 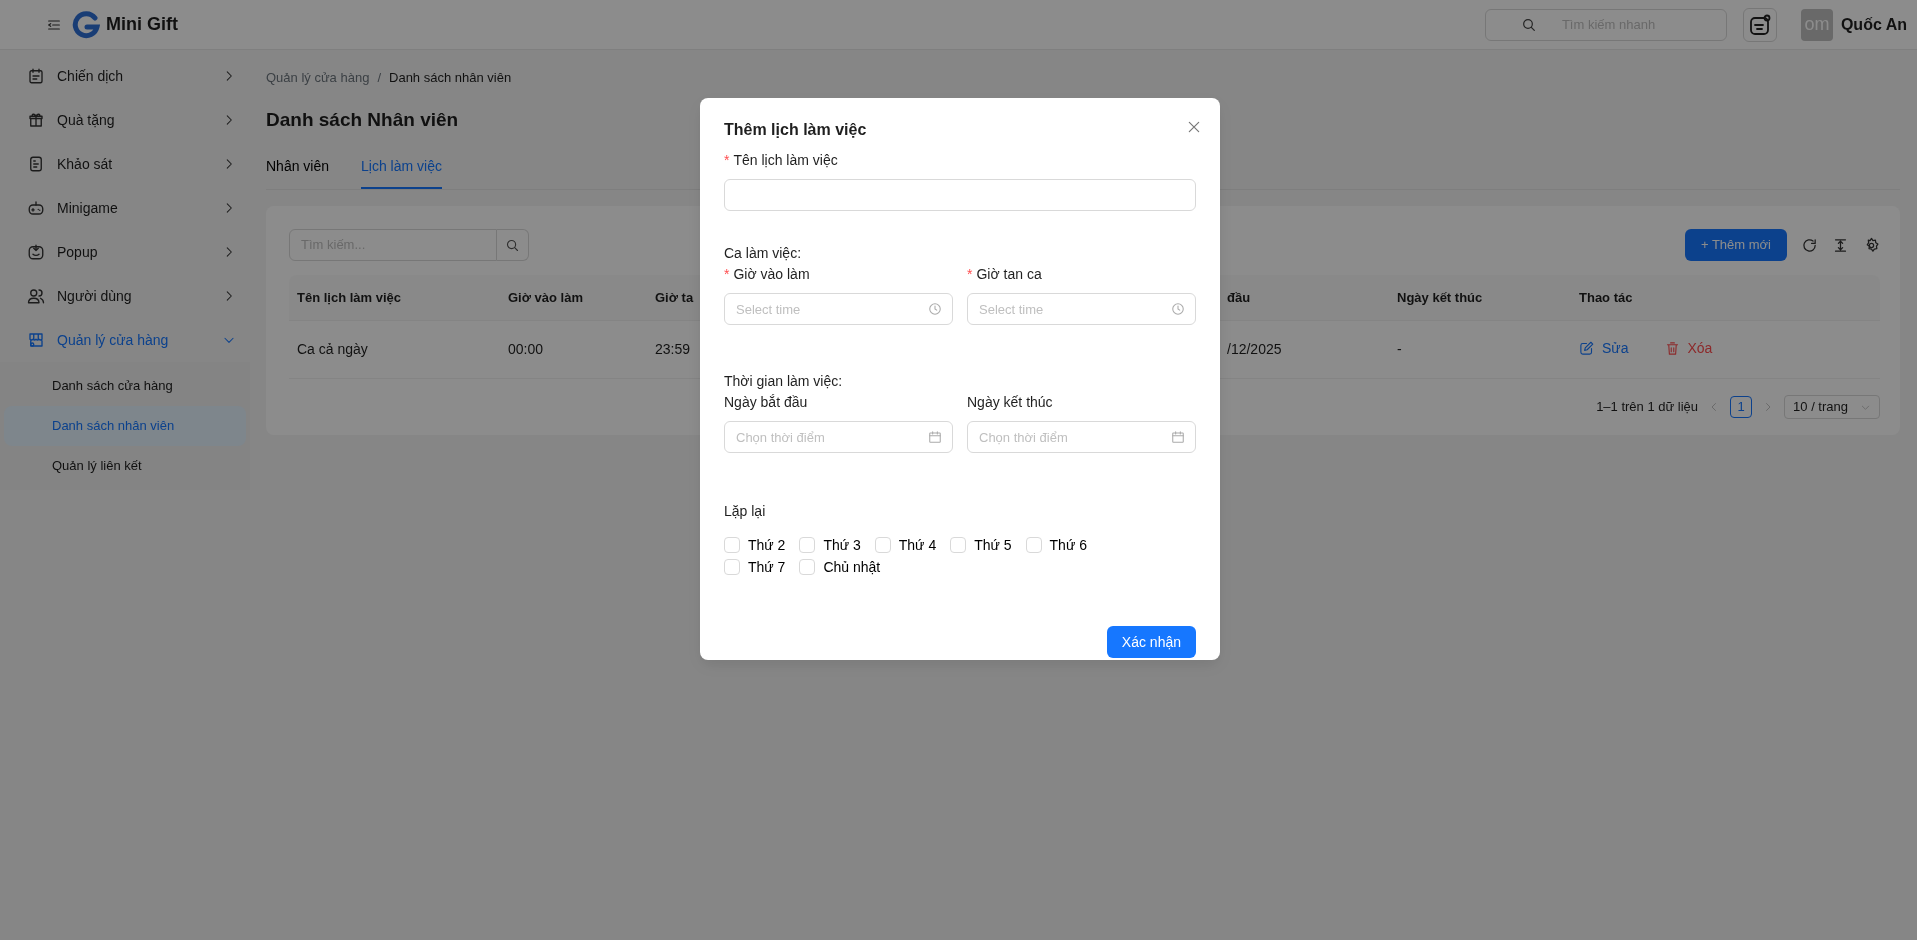 I want to click on column-header: Giờ ta, so click(x=674, y=297).